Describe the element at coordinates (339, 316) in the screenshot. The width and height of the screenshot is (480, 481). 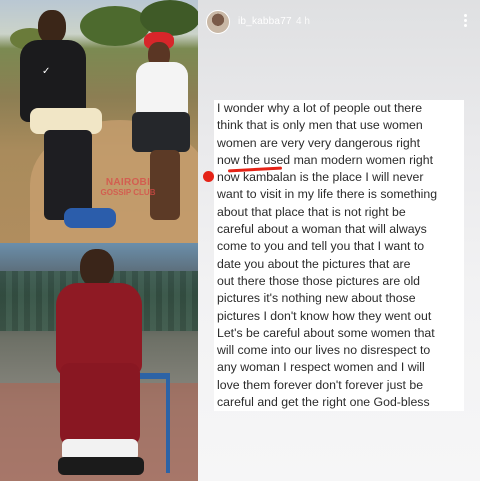
I see `story-caption-line: pictures I don't know how they went out` at that location.